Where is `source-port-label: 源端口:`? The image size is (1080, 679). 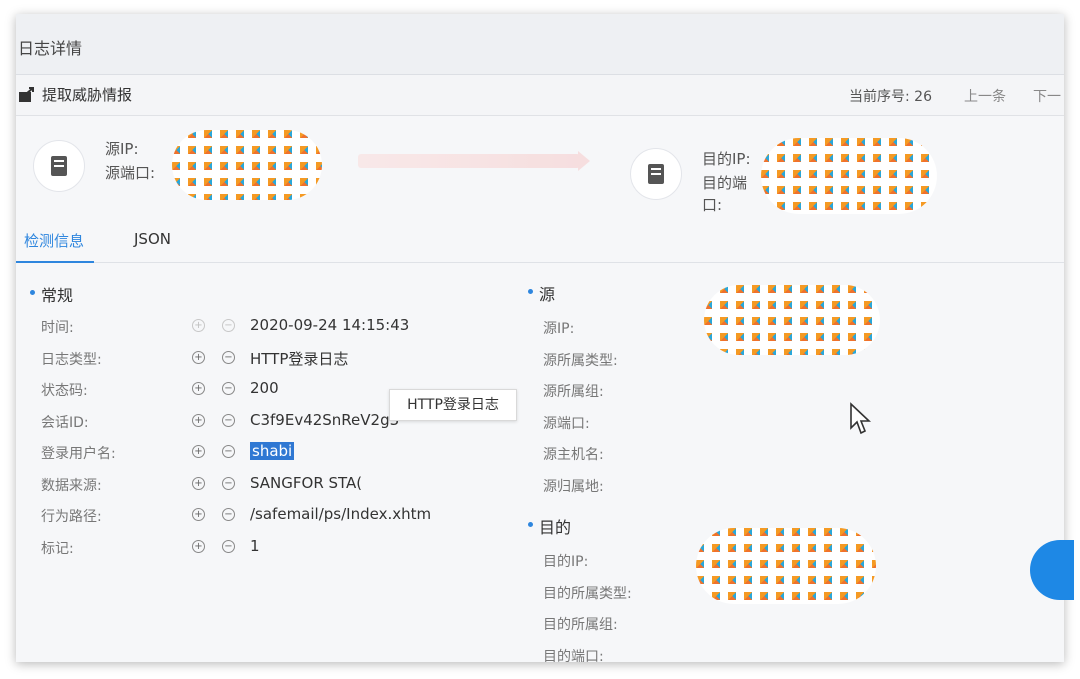
source-port-label: 源端口: is located at coordinates (130, 173).